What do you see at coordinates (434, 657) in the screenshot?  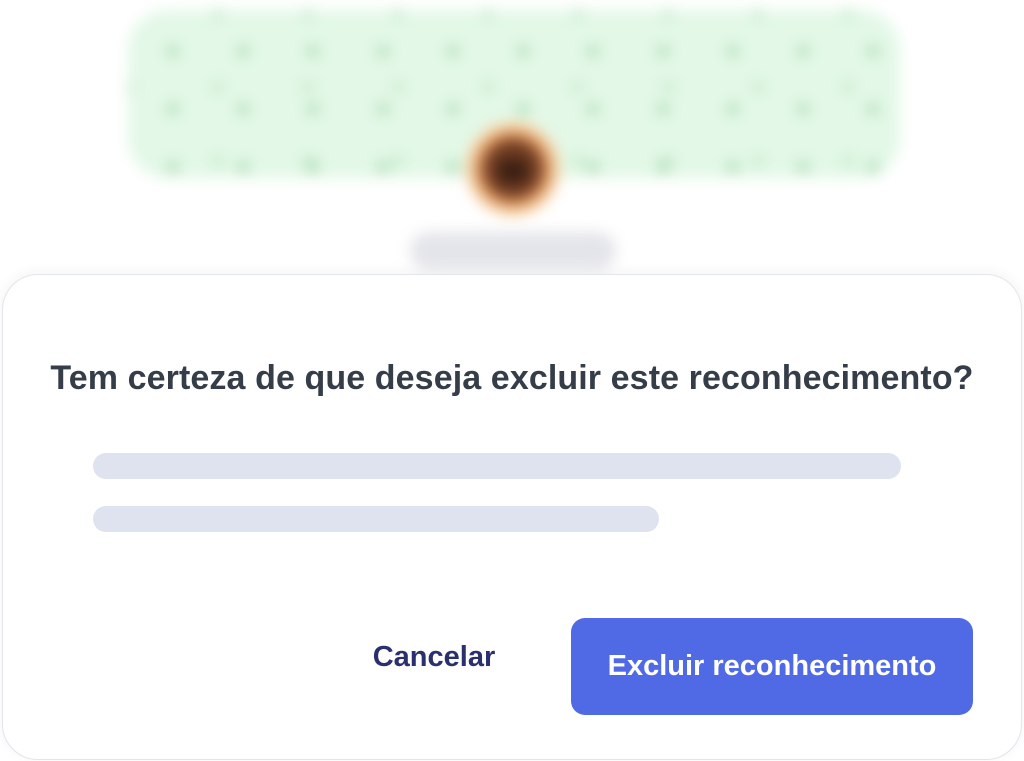 I see `cancel-button: Cancelar` at bounding box center [434, 657].